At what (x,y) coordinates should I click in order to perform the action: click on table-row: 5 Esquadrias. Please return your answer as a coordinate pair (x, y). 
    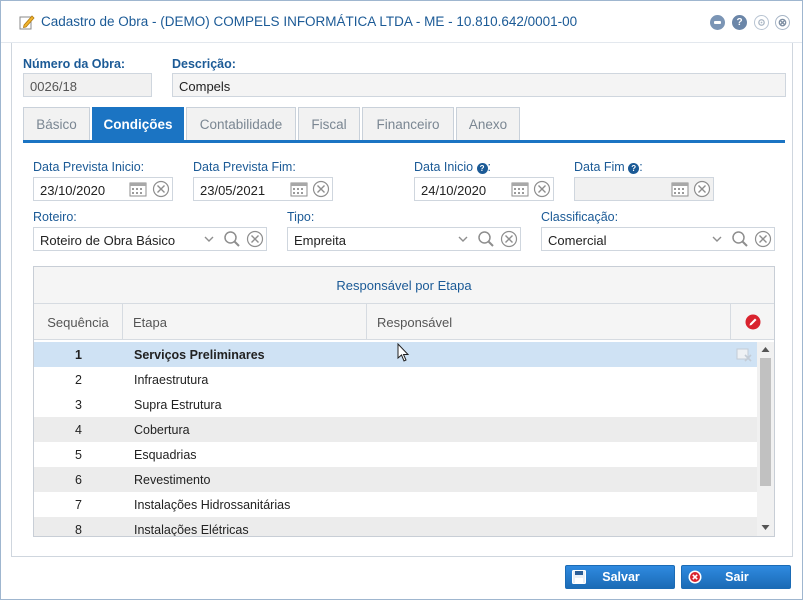
    Looking at the image, I should click on (395, 454).